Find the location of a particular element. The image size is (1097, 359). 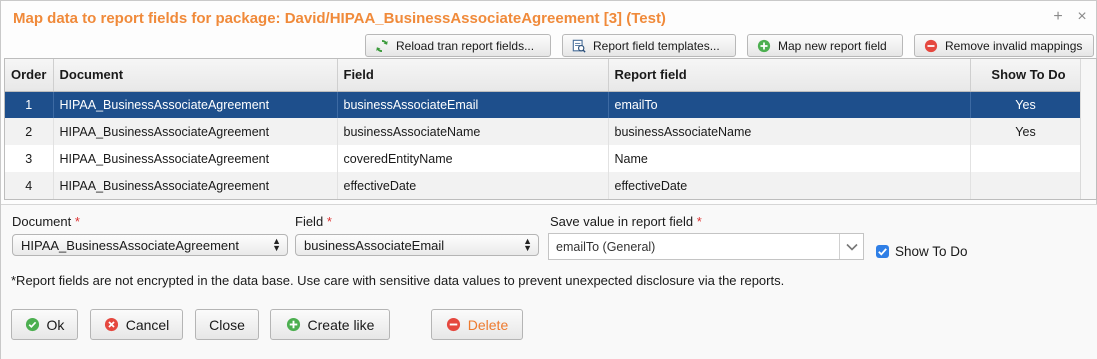

delete-label: Delete is located at coordinates (488, 324).